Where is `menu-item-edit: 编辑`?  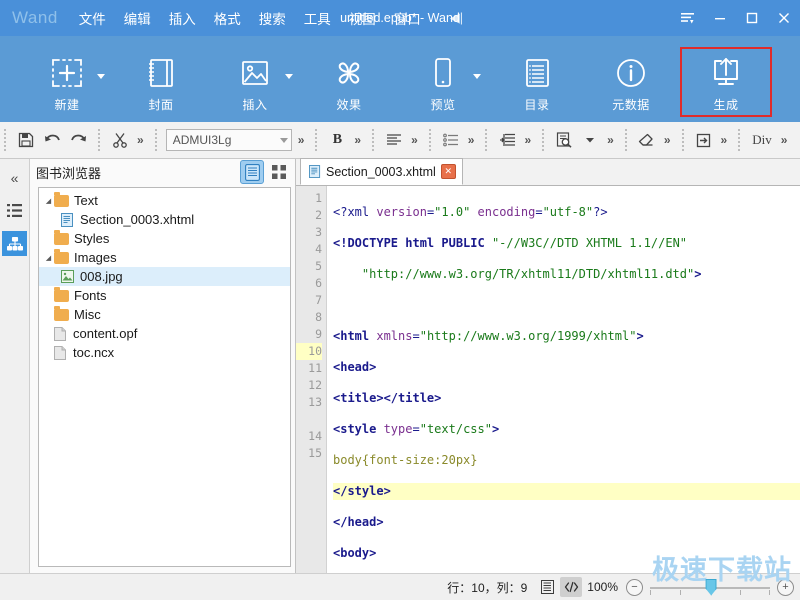
menu-item-edit: 编辑 is located at coordinates (137, 18).